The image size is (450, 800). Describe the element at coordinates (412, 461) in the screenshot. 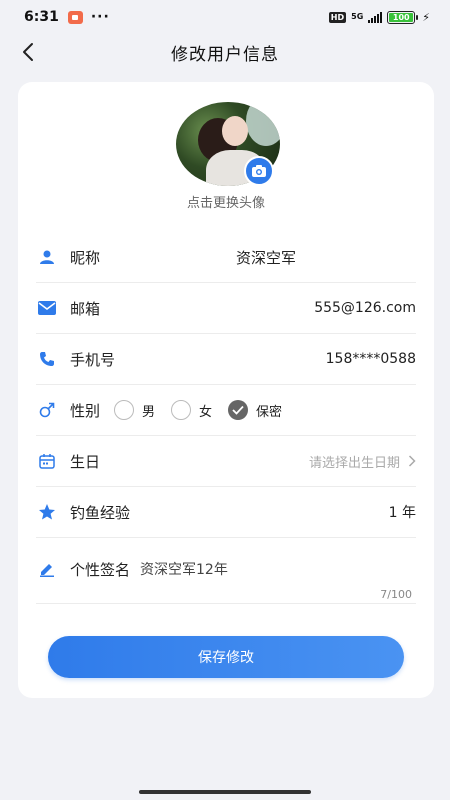

I see `chevron-right-icon` at that location.